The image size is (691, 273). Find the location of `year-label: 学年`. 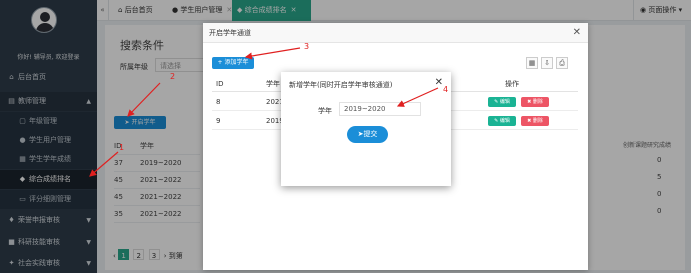

year-label: 学年 is located at coordinates (325, 111).